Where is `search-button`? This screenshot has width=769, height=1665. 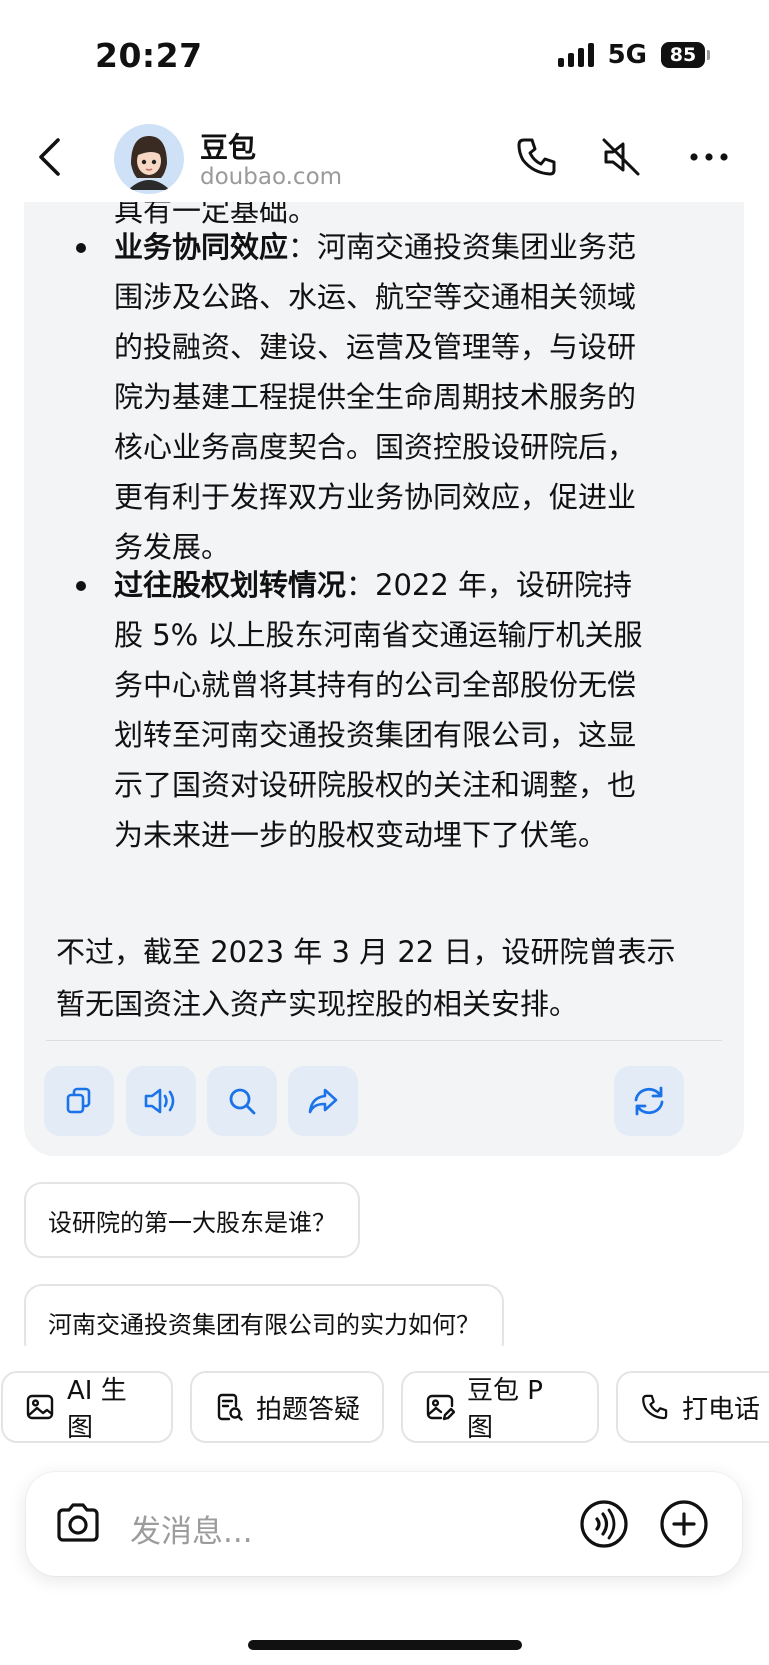 search-button is located at coordinates (242, 1101).